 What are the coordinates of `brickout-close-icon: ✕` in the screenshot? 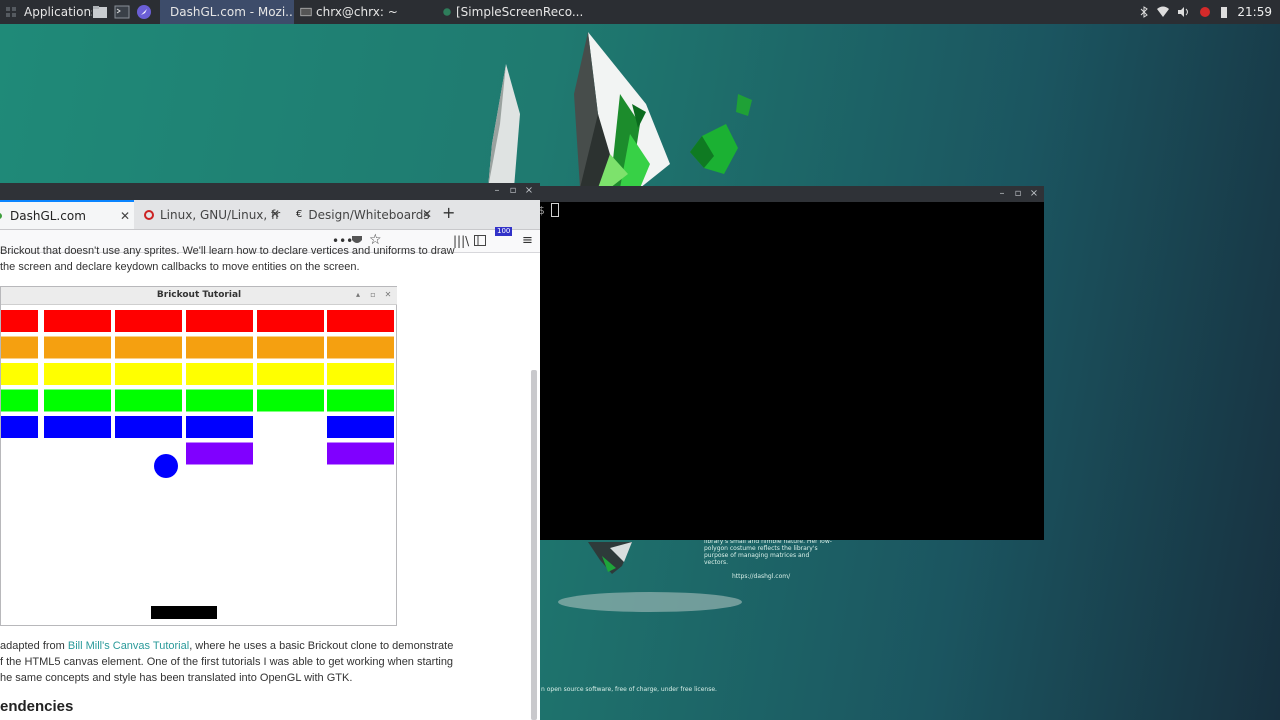 It's located at (388, 295).